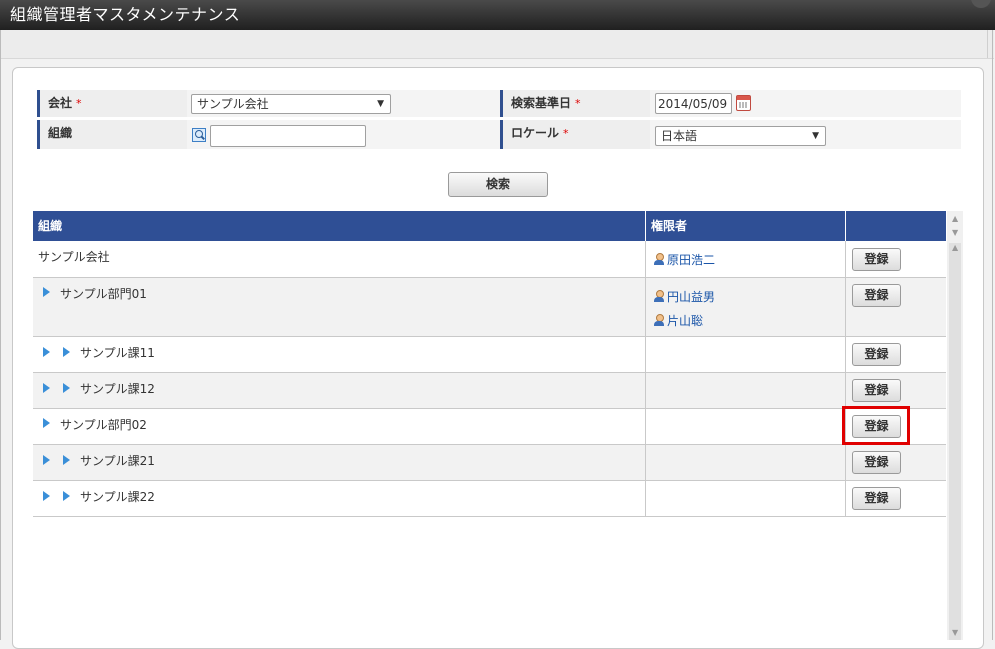 The height and width of the screenshot is (649, 995). What do you see at coordinates (117, 353) in the screenshot?
I see `organization-name: サンプル課11` at bounding box center [117, 353].